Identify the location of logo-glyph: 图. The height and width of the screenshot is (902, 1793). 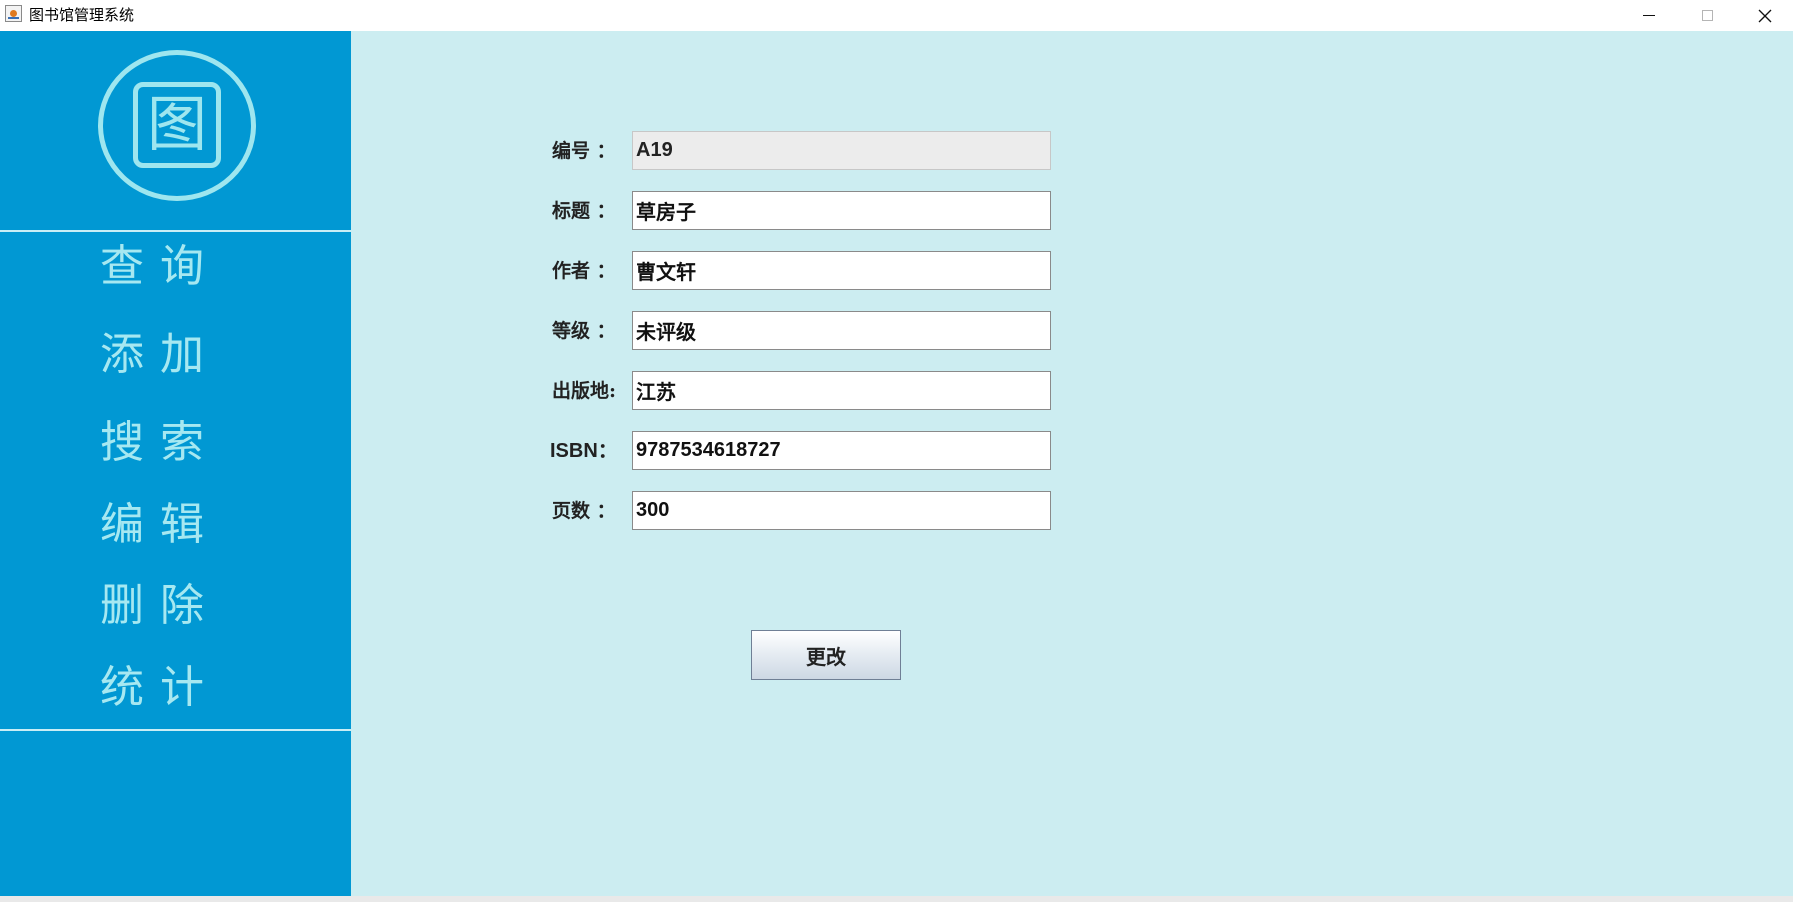
(177, 125).